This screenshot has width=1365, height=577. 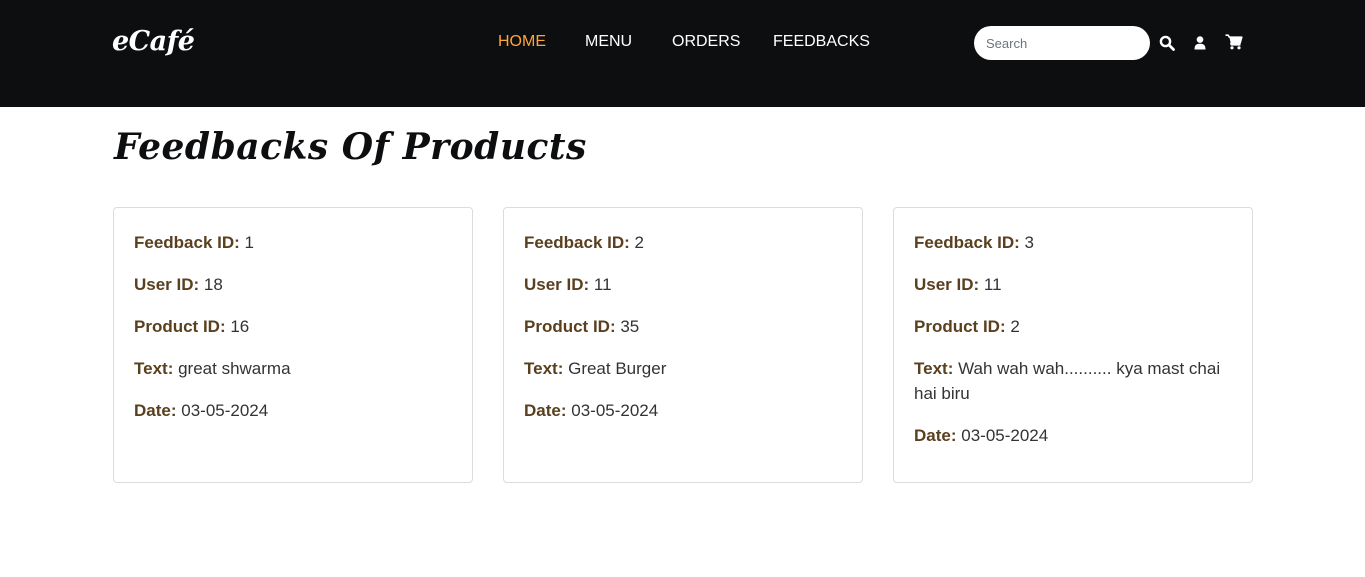 What do you see at coordinates (1029, 242) in the screenshot?
I see `feedback-id-value: 3` at bounding box center [1029, 242].